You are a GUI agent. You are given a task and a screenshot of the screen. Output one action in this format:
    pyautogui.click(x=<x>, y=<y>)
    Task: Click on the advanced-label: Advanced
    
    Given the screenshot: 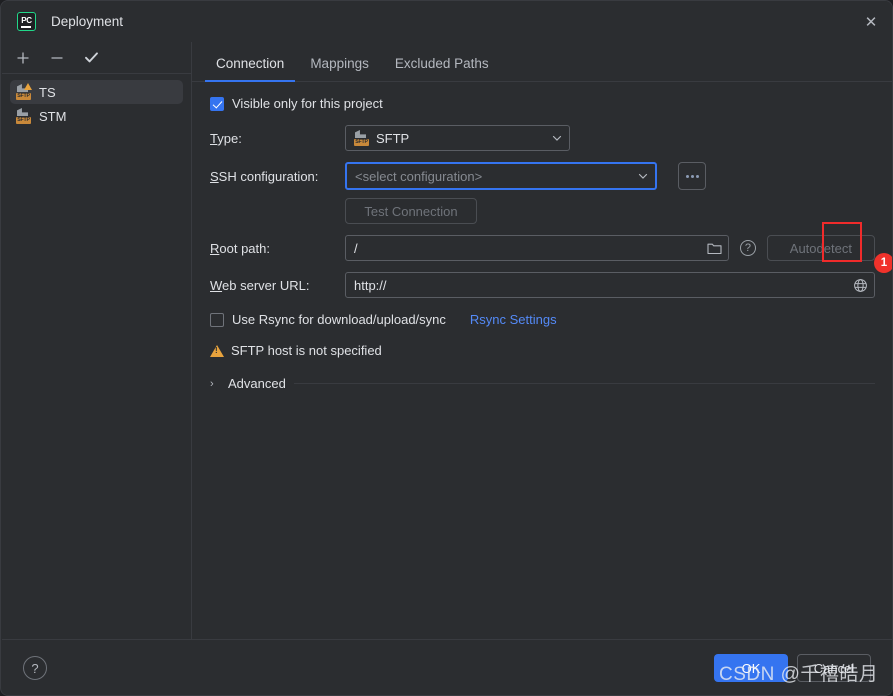 What is the action you would take?
    pyautogui.click(x=257, y=383)
    